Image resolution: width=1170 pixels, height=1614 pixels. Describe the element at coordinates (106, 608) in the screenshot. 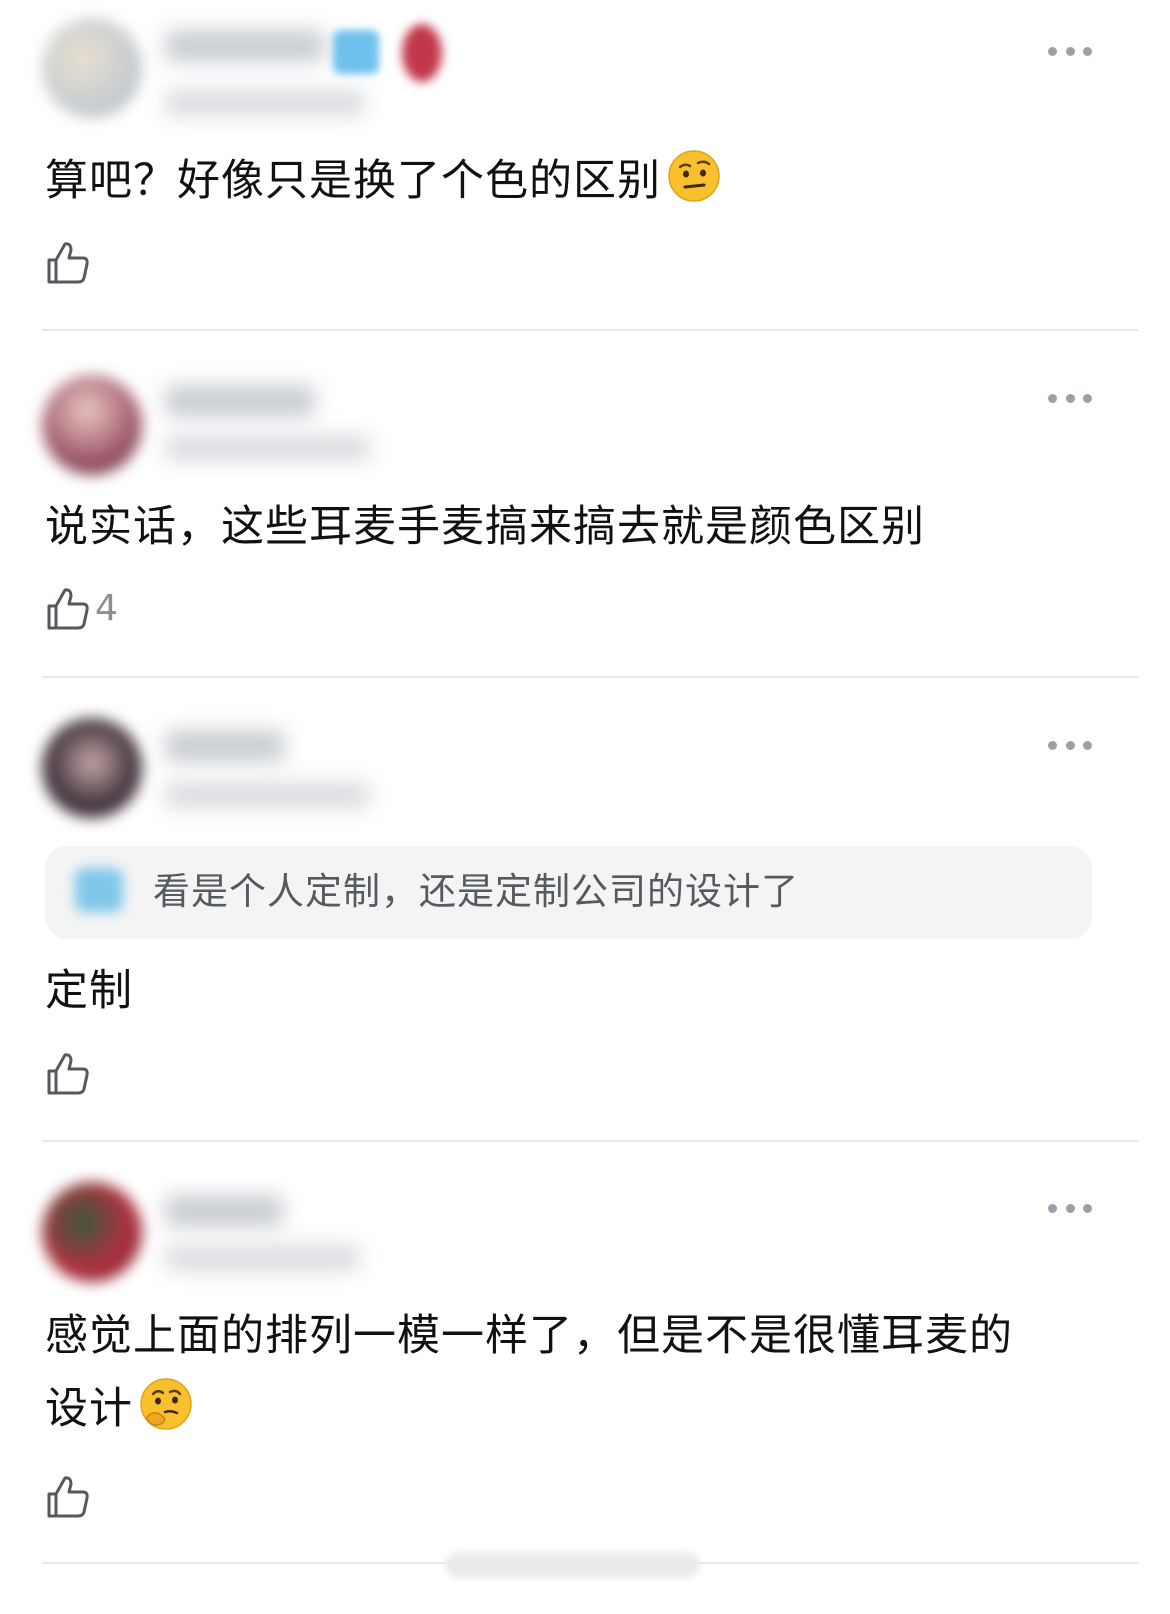

I see `like-count: 4` at that location.